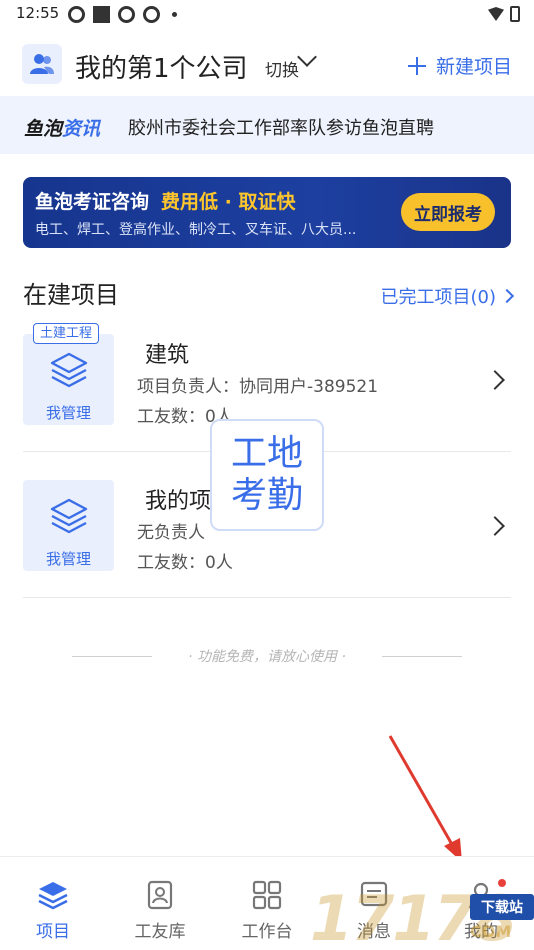  I want to click on news-brand-logo: 鱼泡资讯, so click(62, 127).